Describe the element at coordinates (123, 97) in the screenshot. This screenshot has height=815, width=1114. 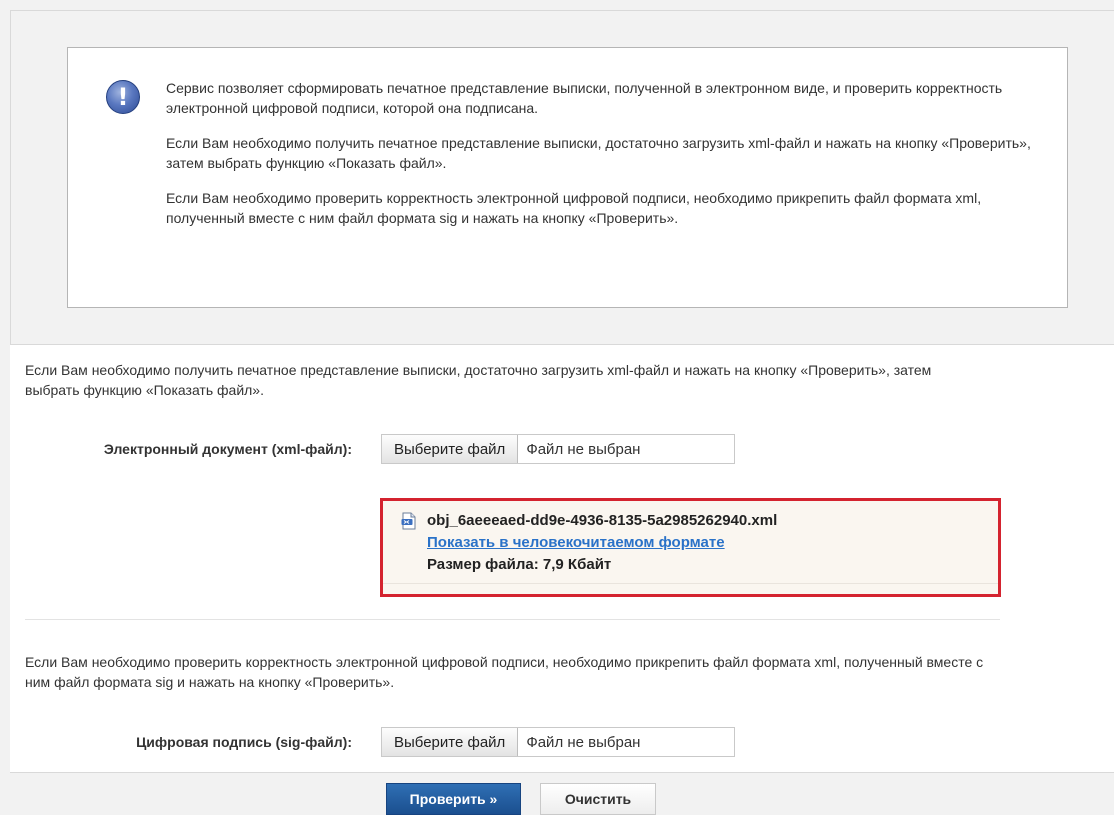
I see `exclamation-icon: !` at that location.